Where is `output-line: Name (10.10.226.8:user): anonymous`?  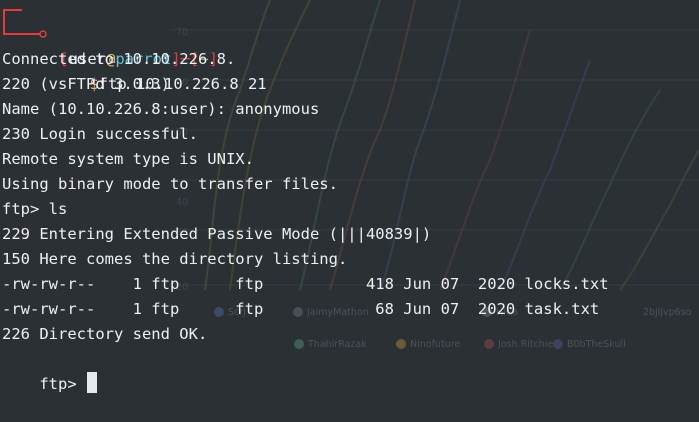
output-line: Name (10.10.226.8:user): anonymous is located at coordinates (161, 109).